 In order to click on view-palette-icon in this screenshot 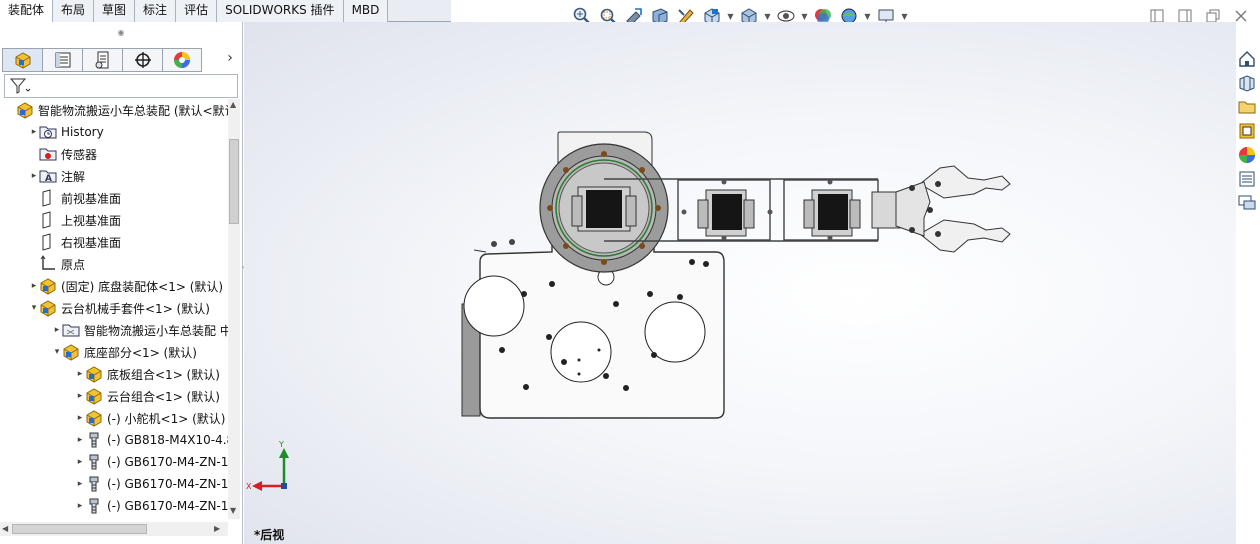, I will do `click(1247, 131)`.